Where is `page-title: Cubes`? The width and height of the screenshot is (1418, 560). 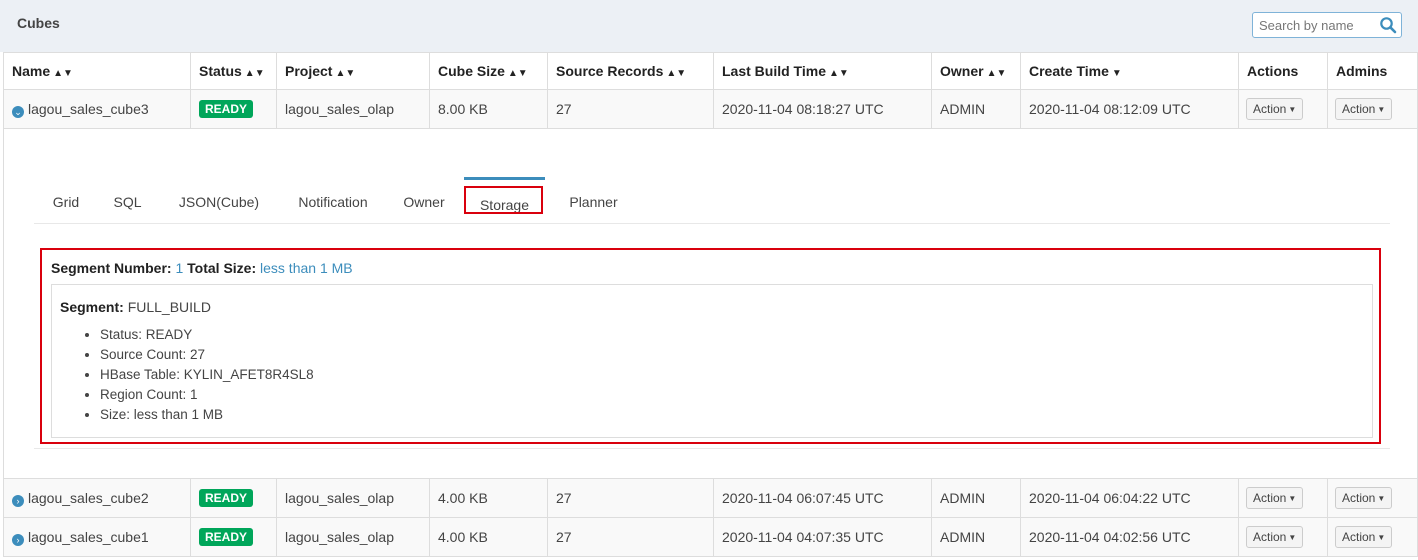 page-title: Cubes is located at coordinates (38, 23).